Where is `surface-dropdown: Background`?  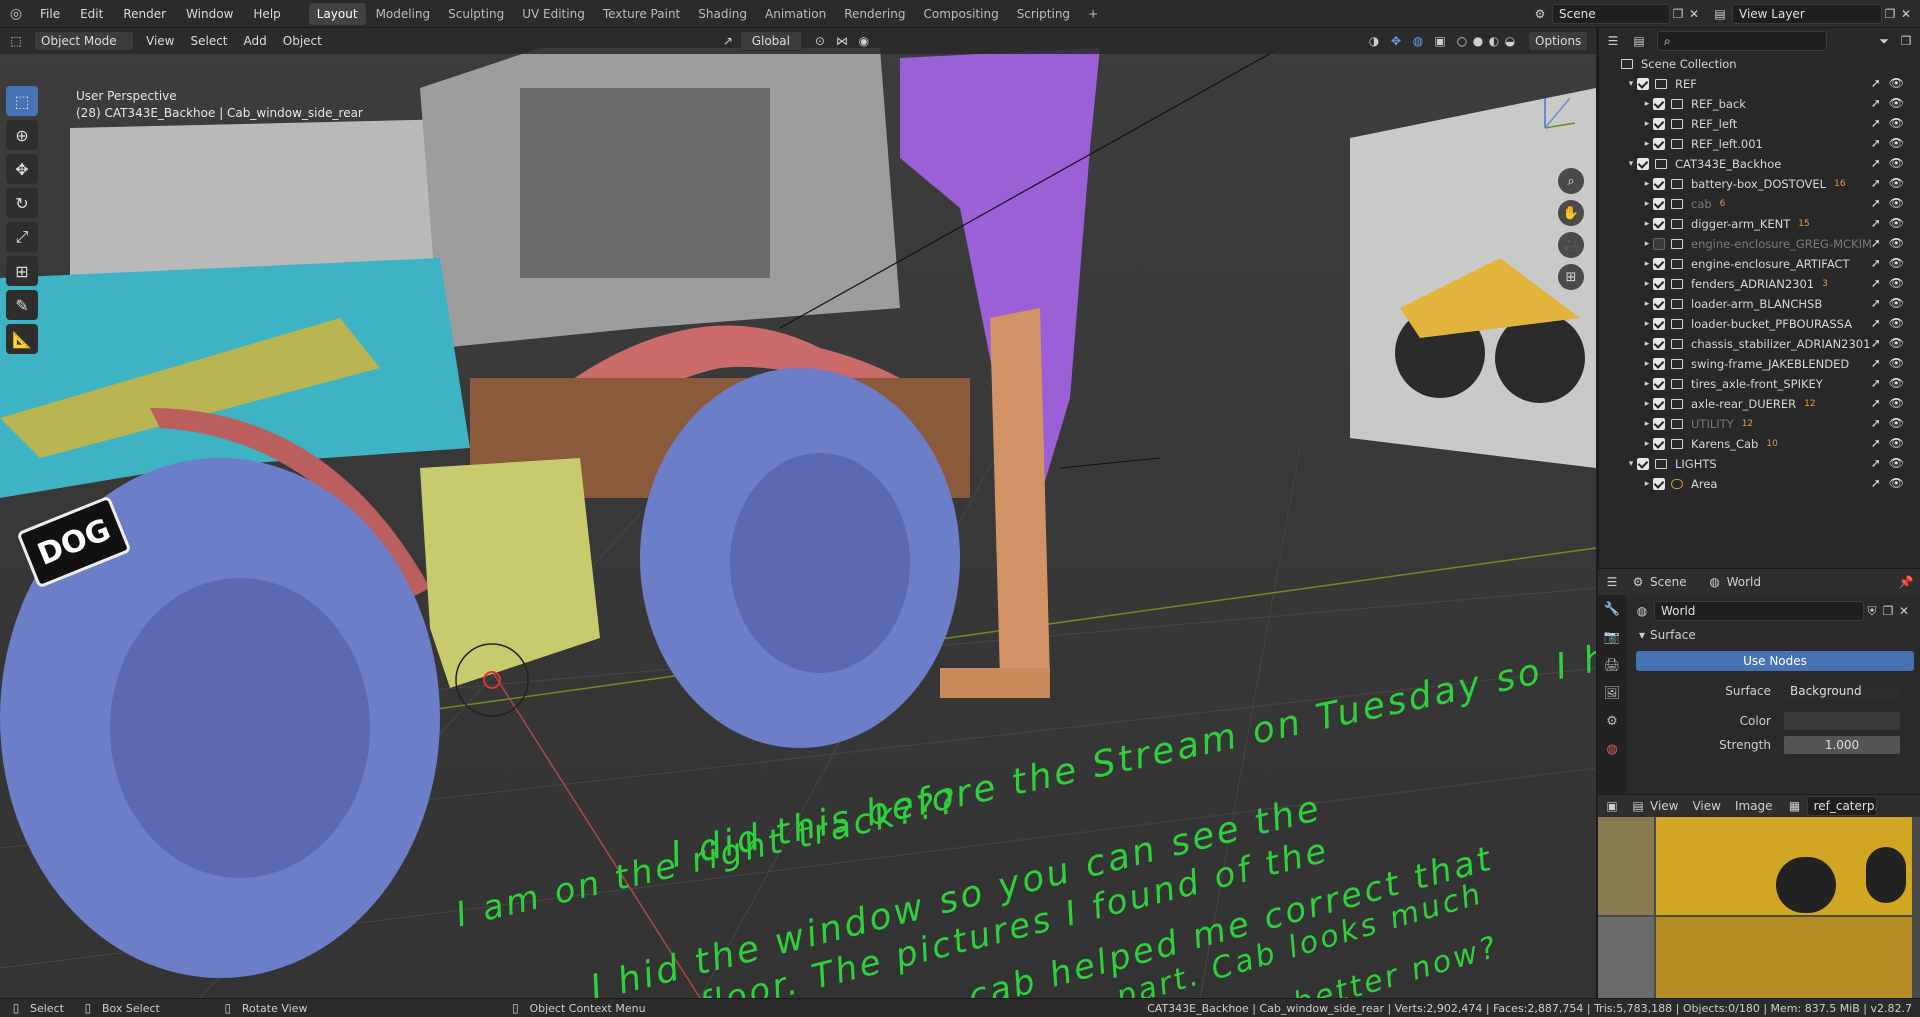
surface-dropdown: Background is located at coordinates (1842, 691).